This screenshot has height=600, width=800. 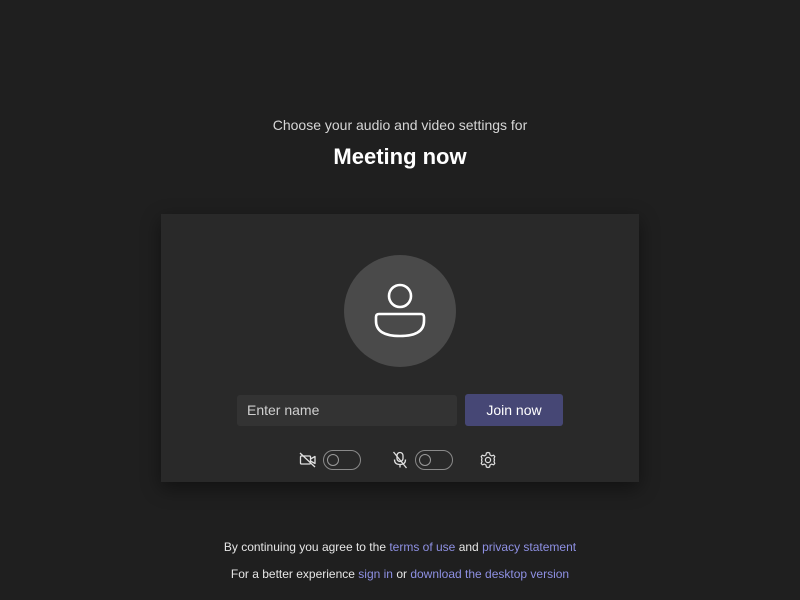 I want to click on mic-off-icon, so click(x=400, y=460).